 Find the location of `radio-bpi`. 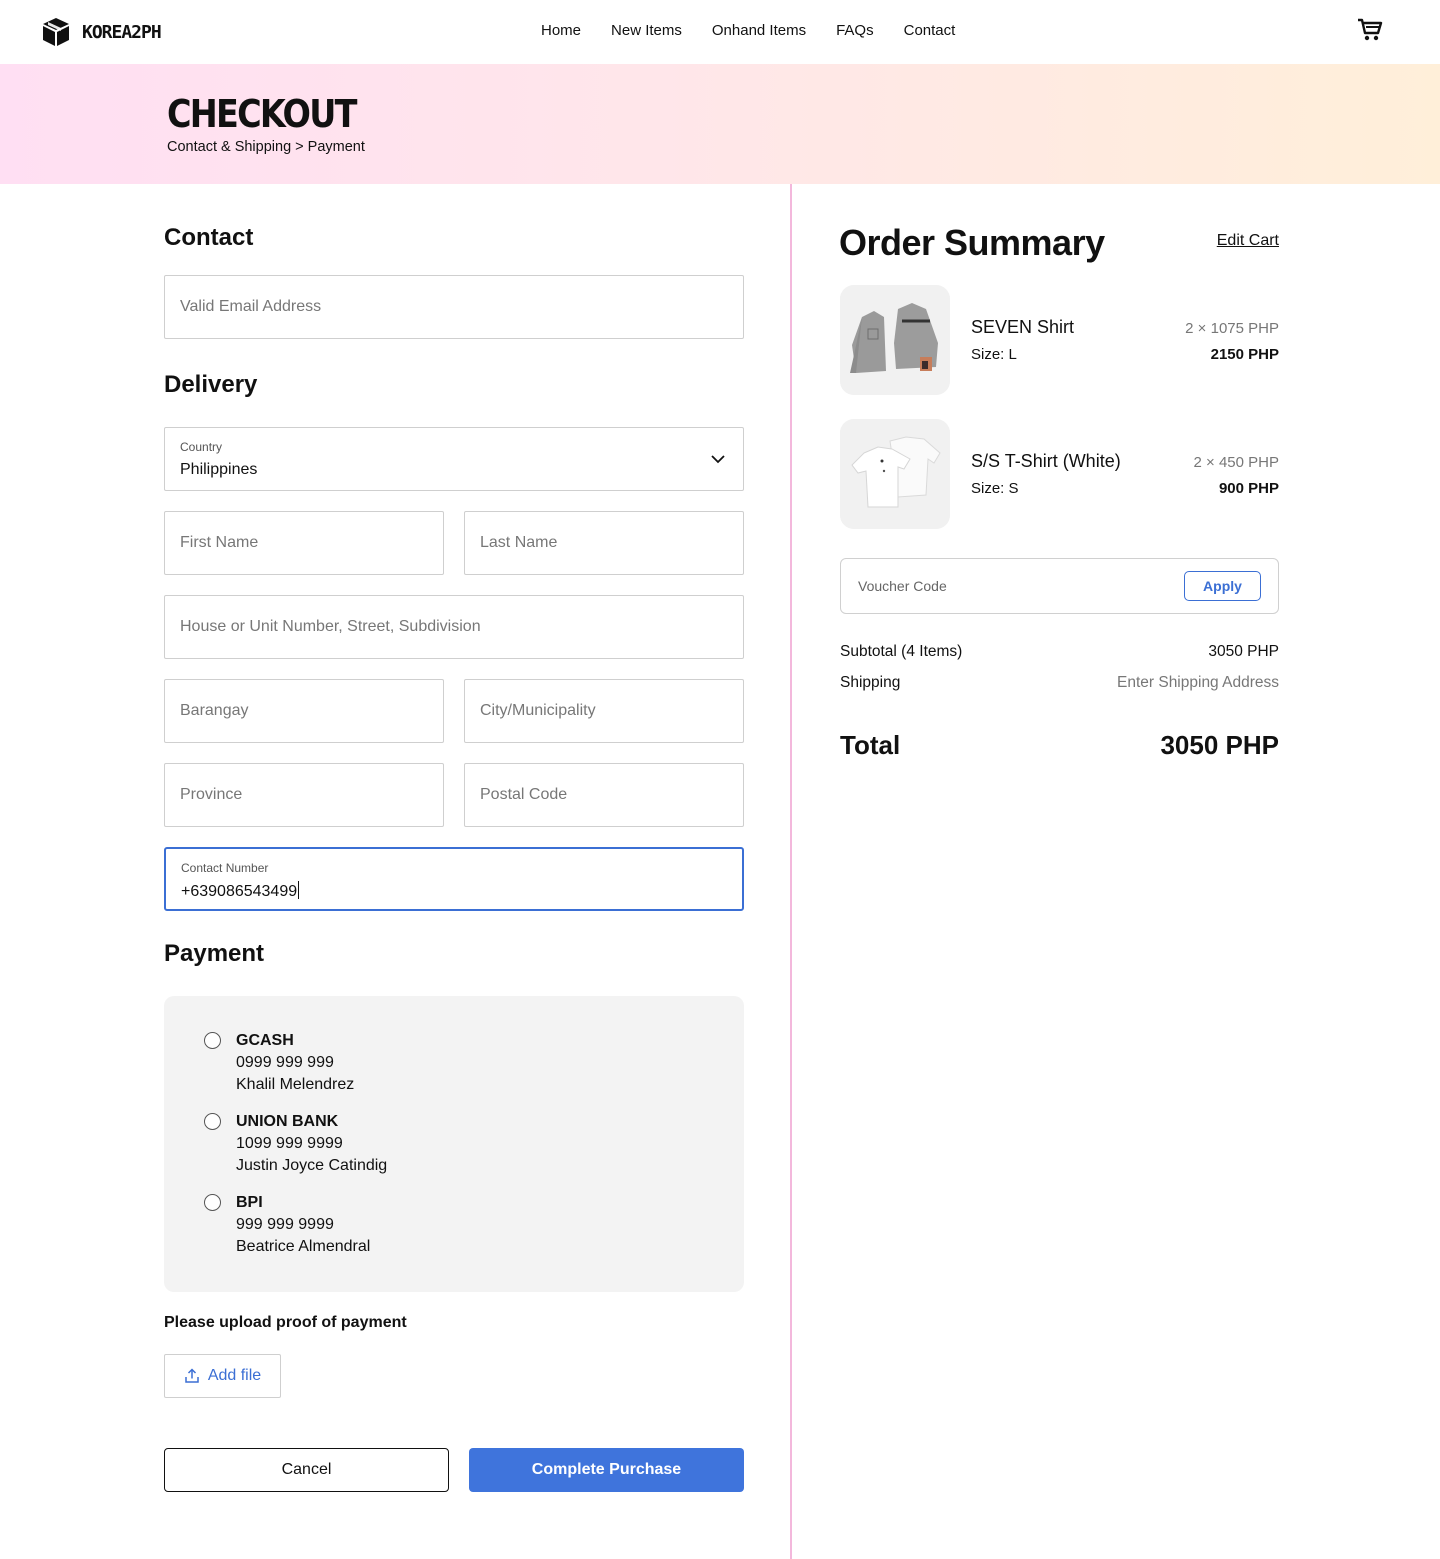

radio-bpi is located at coordinates (212, 1202).